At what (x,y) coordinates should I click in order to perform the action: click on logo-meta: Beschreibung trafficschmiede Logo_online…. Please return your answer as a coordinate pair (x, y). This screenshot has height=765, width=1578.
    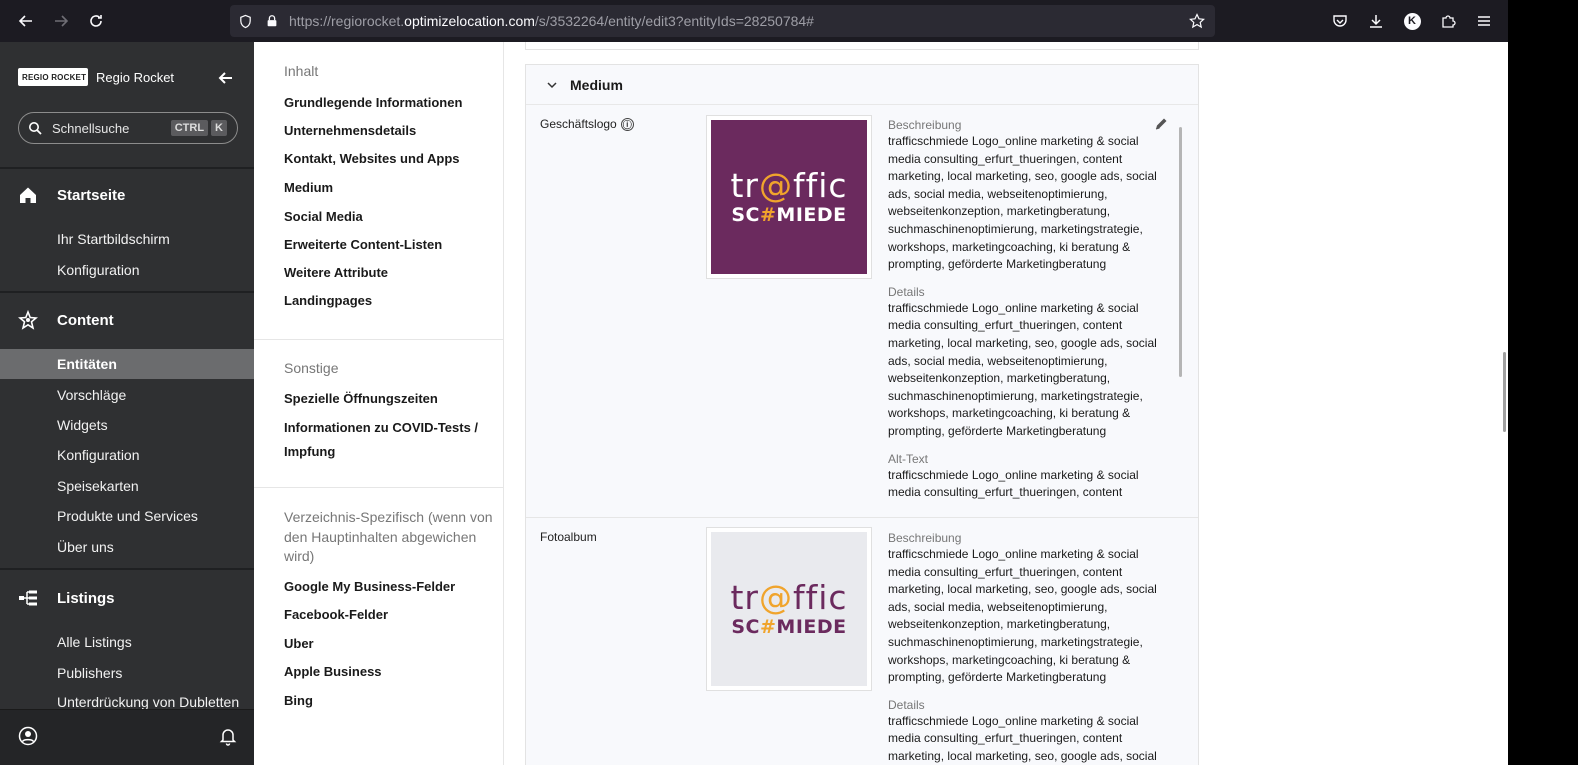
    Looking at the image, I should click on (1030, 309).